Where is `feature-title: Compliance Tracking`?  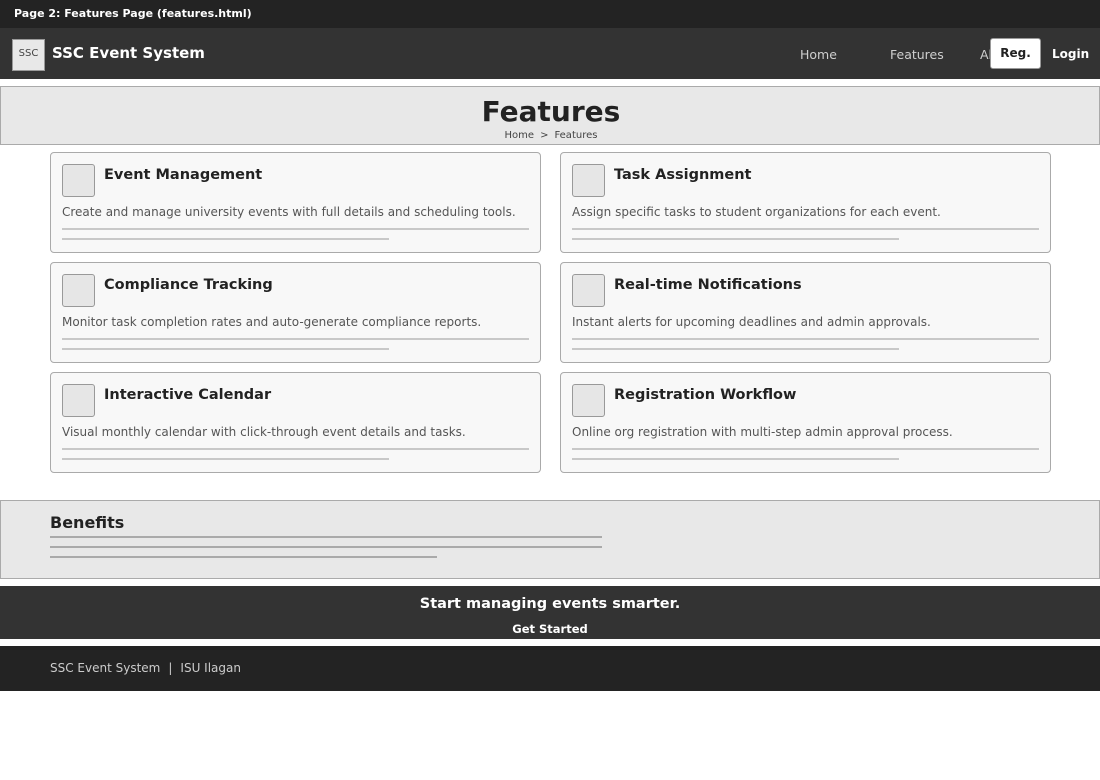
feature-title: Compliance Tracking is located at coordinates (188, 285).